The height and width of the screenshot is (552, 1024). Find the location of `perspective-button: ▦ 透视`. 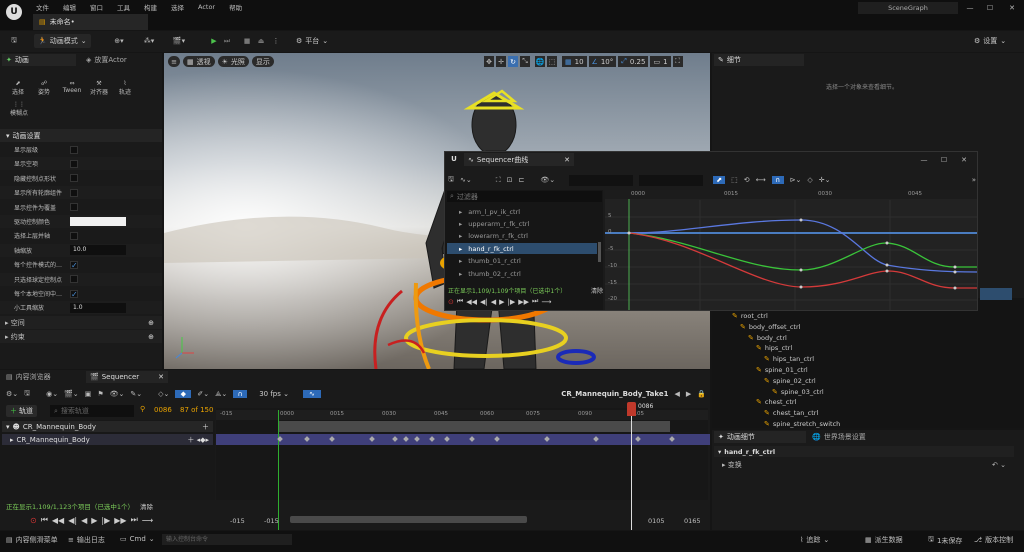

perspective-button: ▦ 透视 is located at coordinates (199, 61).